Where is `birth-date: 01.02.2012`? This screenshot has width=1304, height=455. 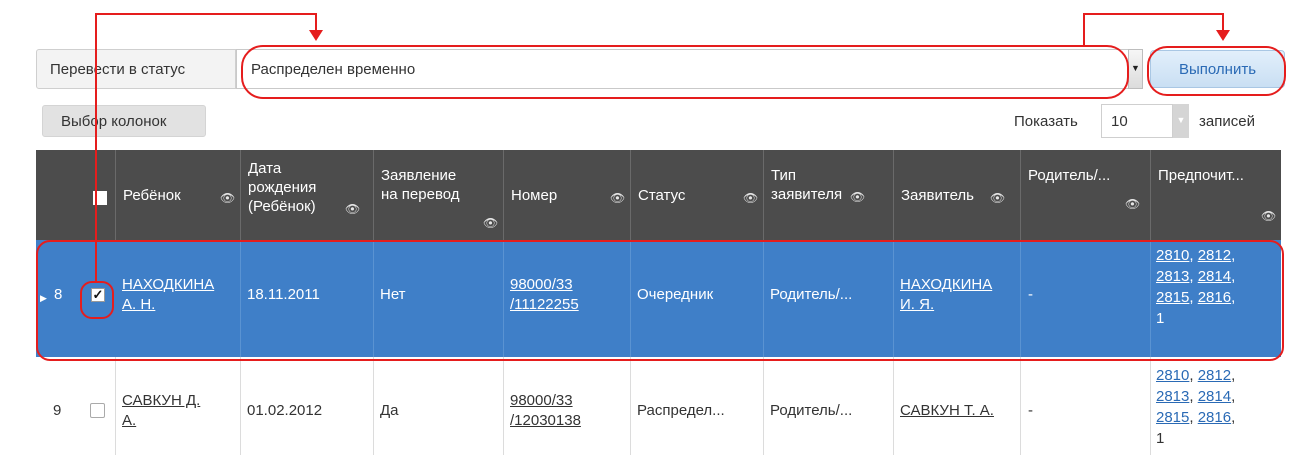
birth-date: 01.02.2012 is located at coordinates (285, 410).